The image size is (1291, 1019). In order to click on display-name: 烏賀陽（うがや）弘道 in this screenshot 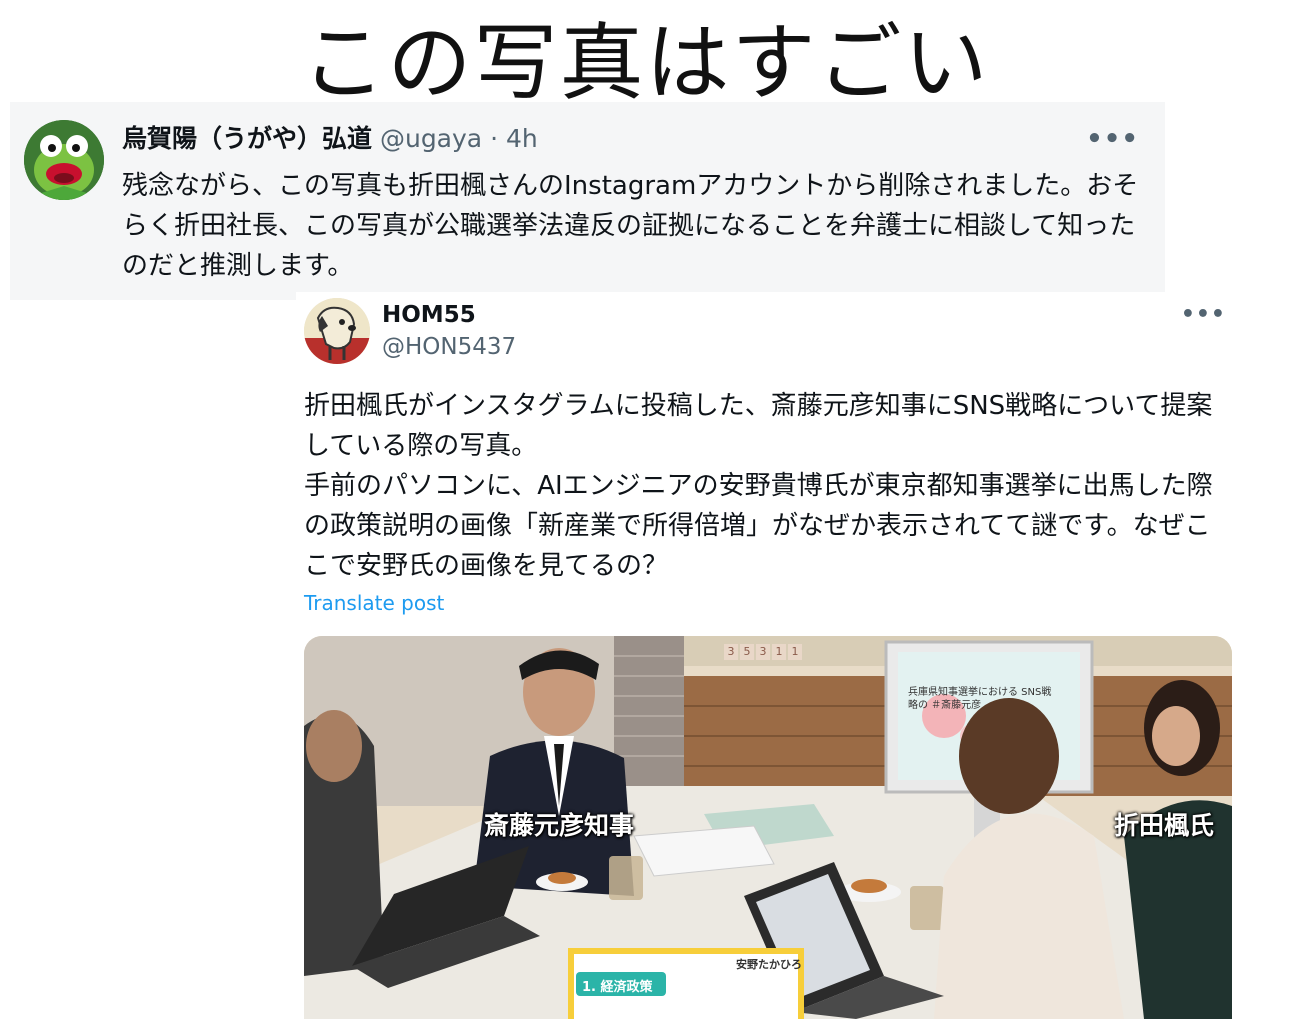, I will do `click(247, 138)`.